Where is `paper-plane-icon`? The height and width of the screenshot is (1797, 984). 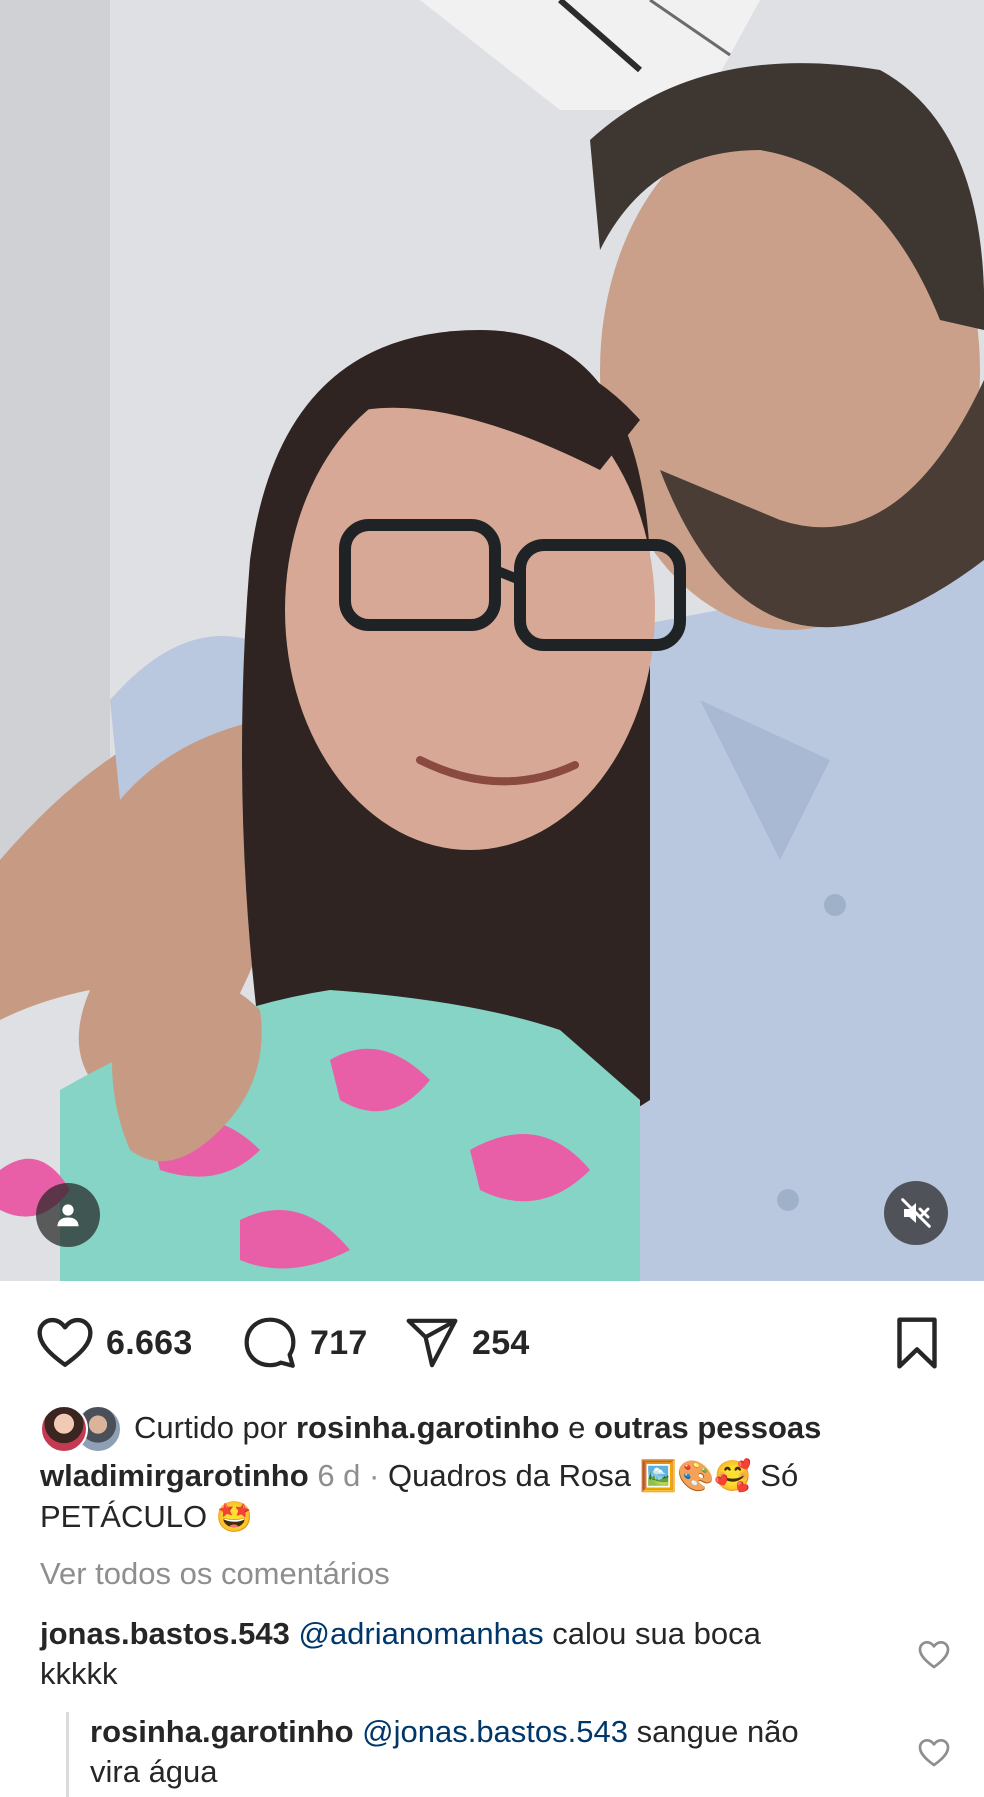 paper-plane-icon is located at coordinates (432, 1343).